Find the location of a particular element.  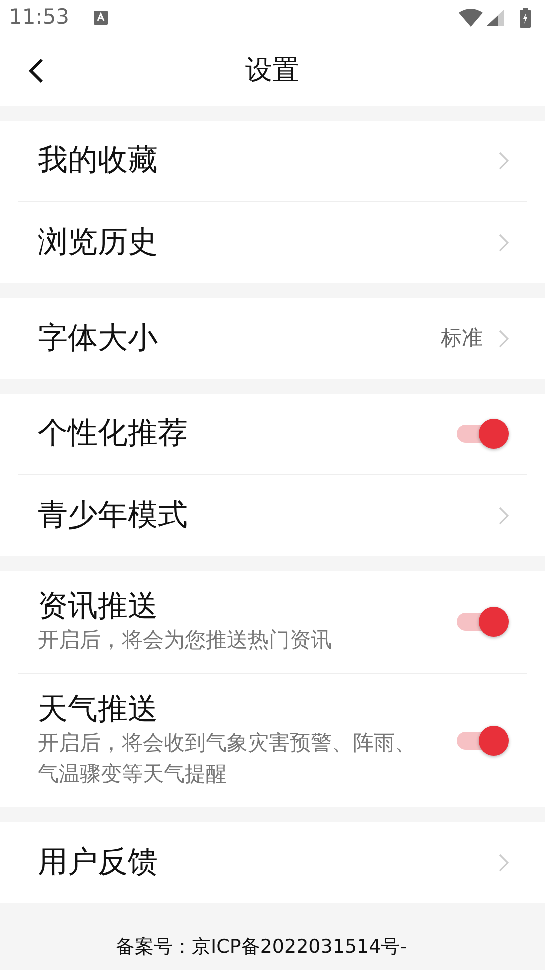

signal-icon is located at coordinates (495, 18).